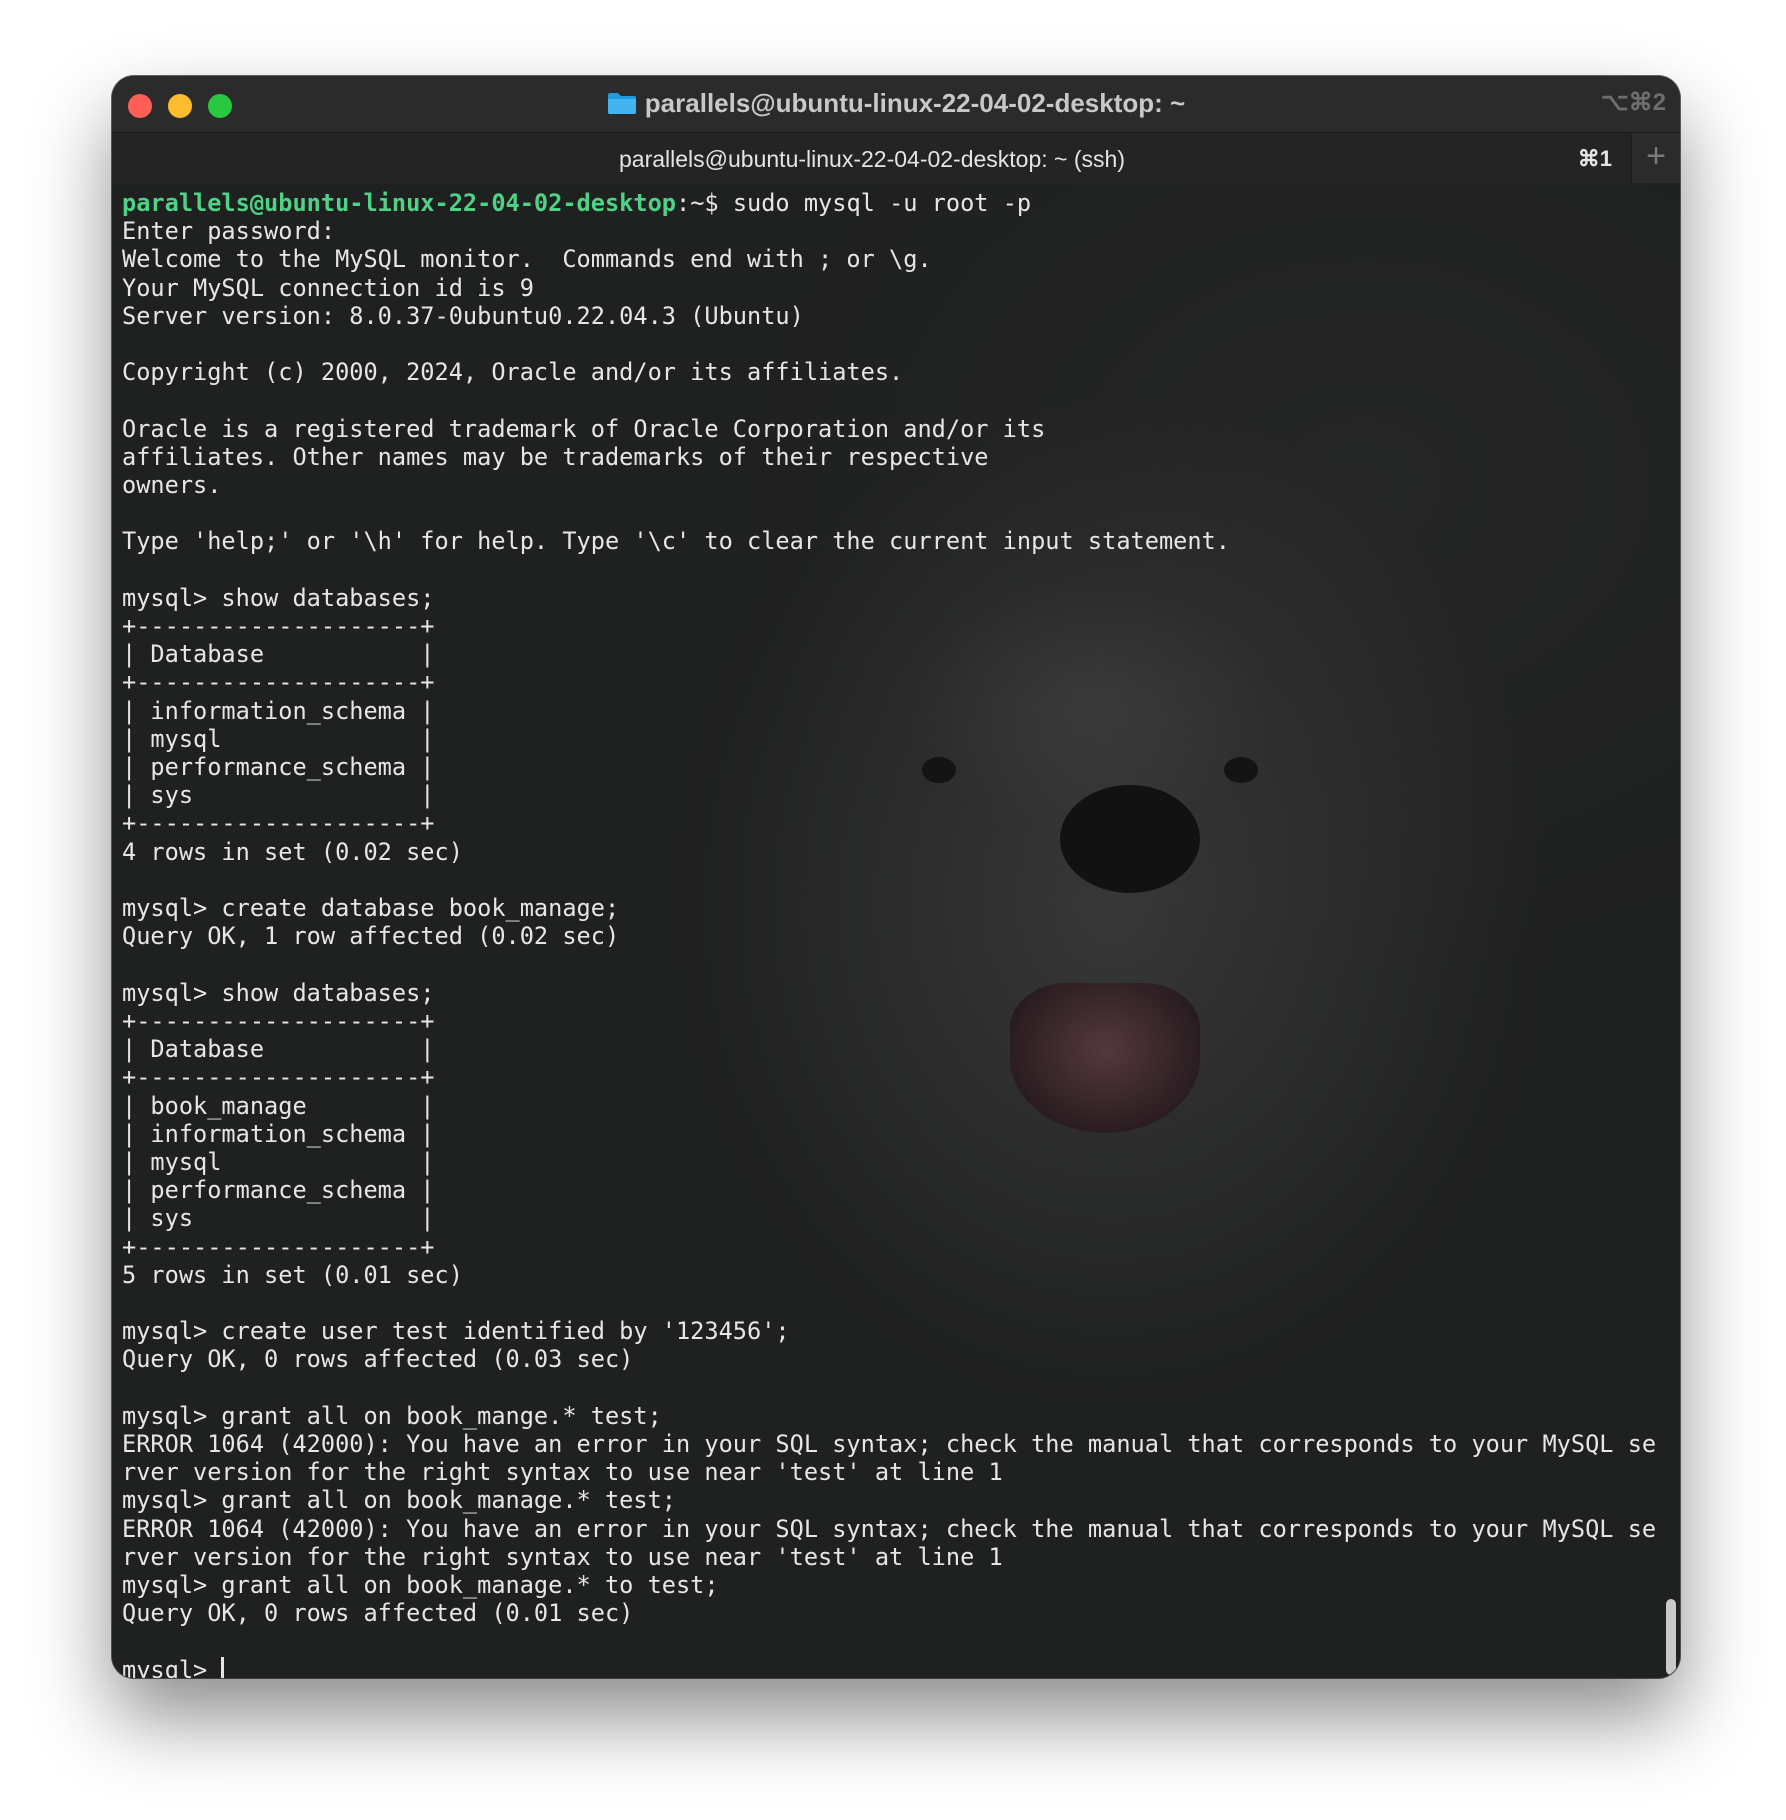 This screenshot has width=1786, height=1820. Describe the element at coordinates (1594, 158) in the screenshot. I see `tab-shortcut: ⌘1` at that location.